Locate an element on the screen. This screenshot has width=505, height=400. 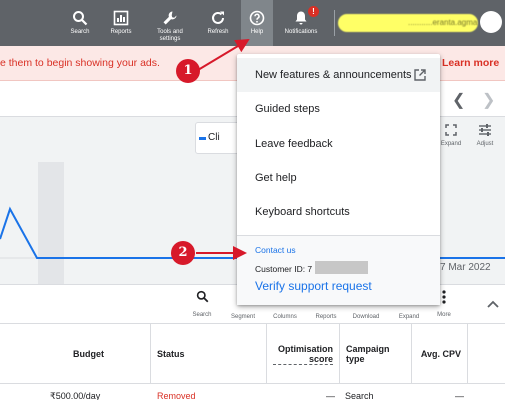
annotation-marker-1: 1 is located at coordinates (188, 71).